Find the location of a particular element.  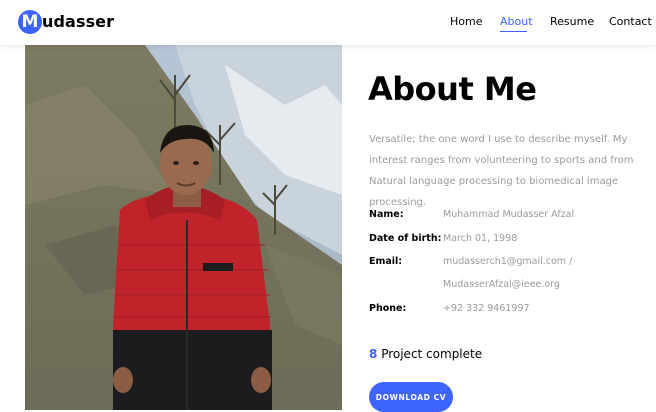

projects-counter: 8 Project complete is located at coordinates (425, 354).